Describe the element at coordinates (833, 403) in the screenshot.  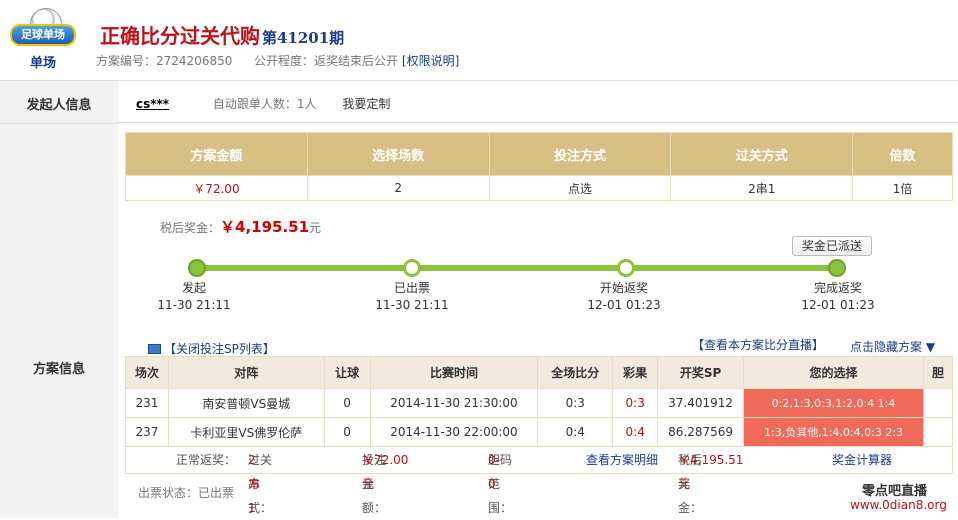
I see `your-choice: 0:2,1:3,0:3,1:2,0:4 1:4` at that location.